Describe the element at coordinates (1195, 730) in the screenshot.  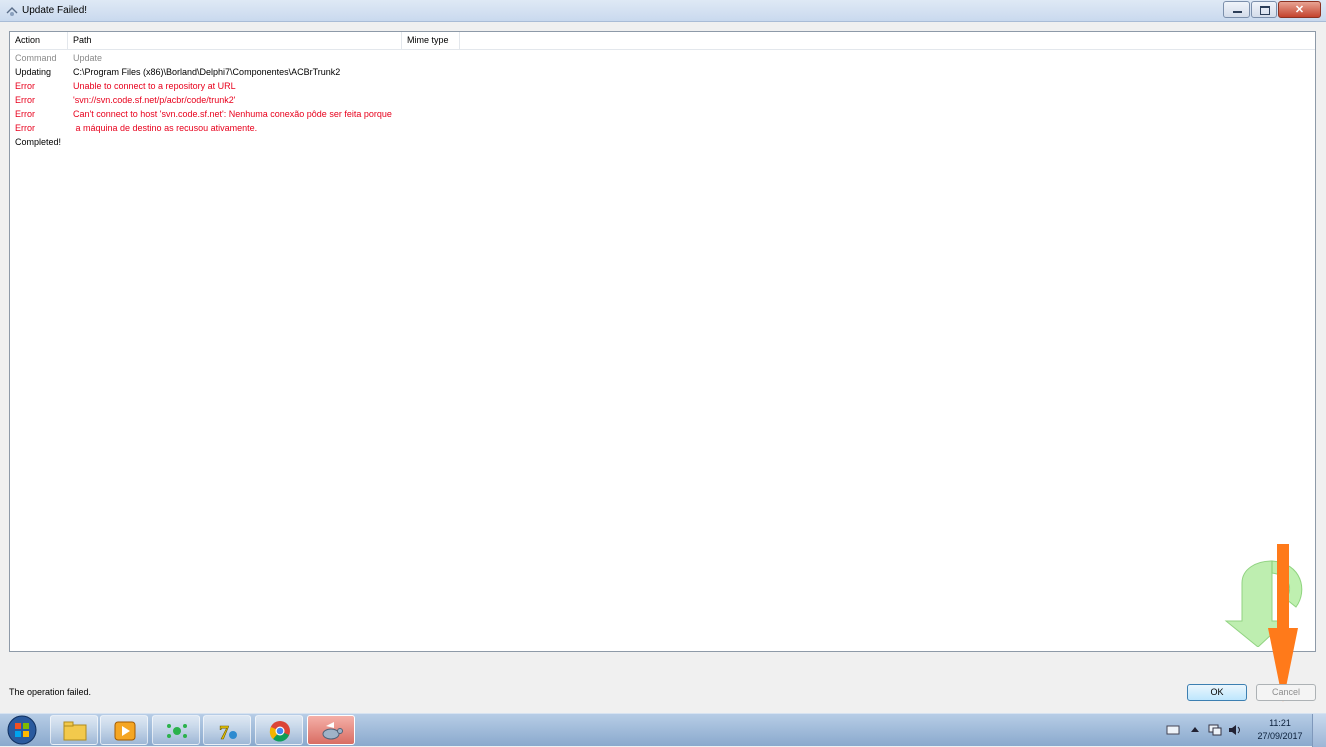
I see `show-hidden-icons-icon` at that location.